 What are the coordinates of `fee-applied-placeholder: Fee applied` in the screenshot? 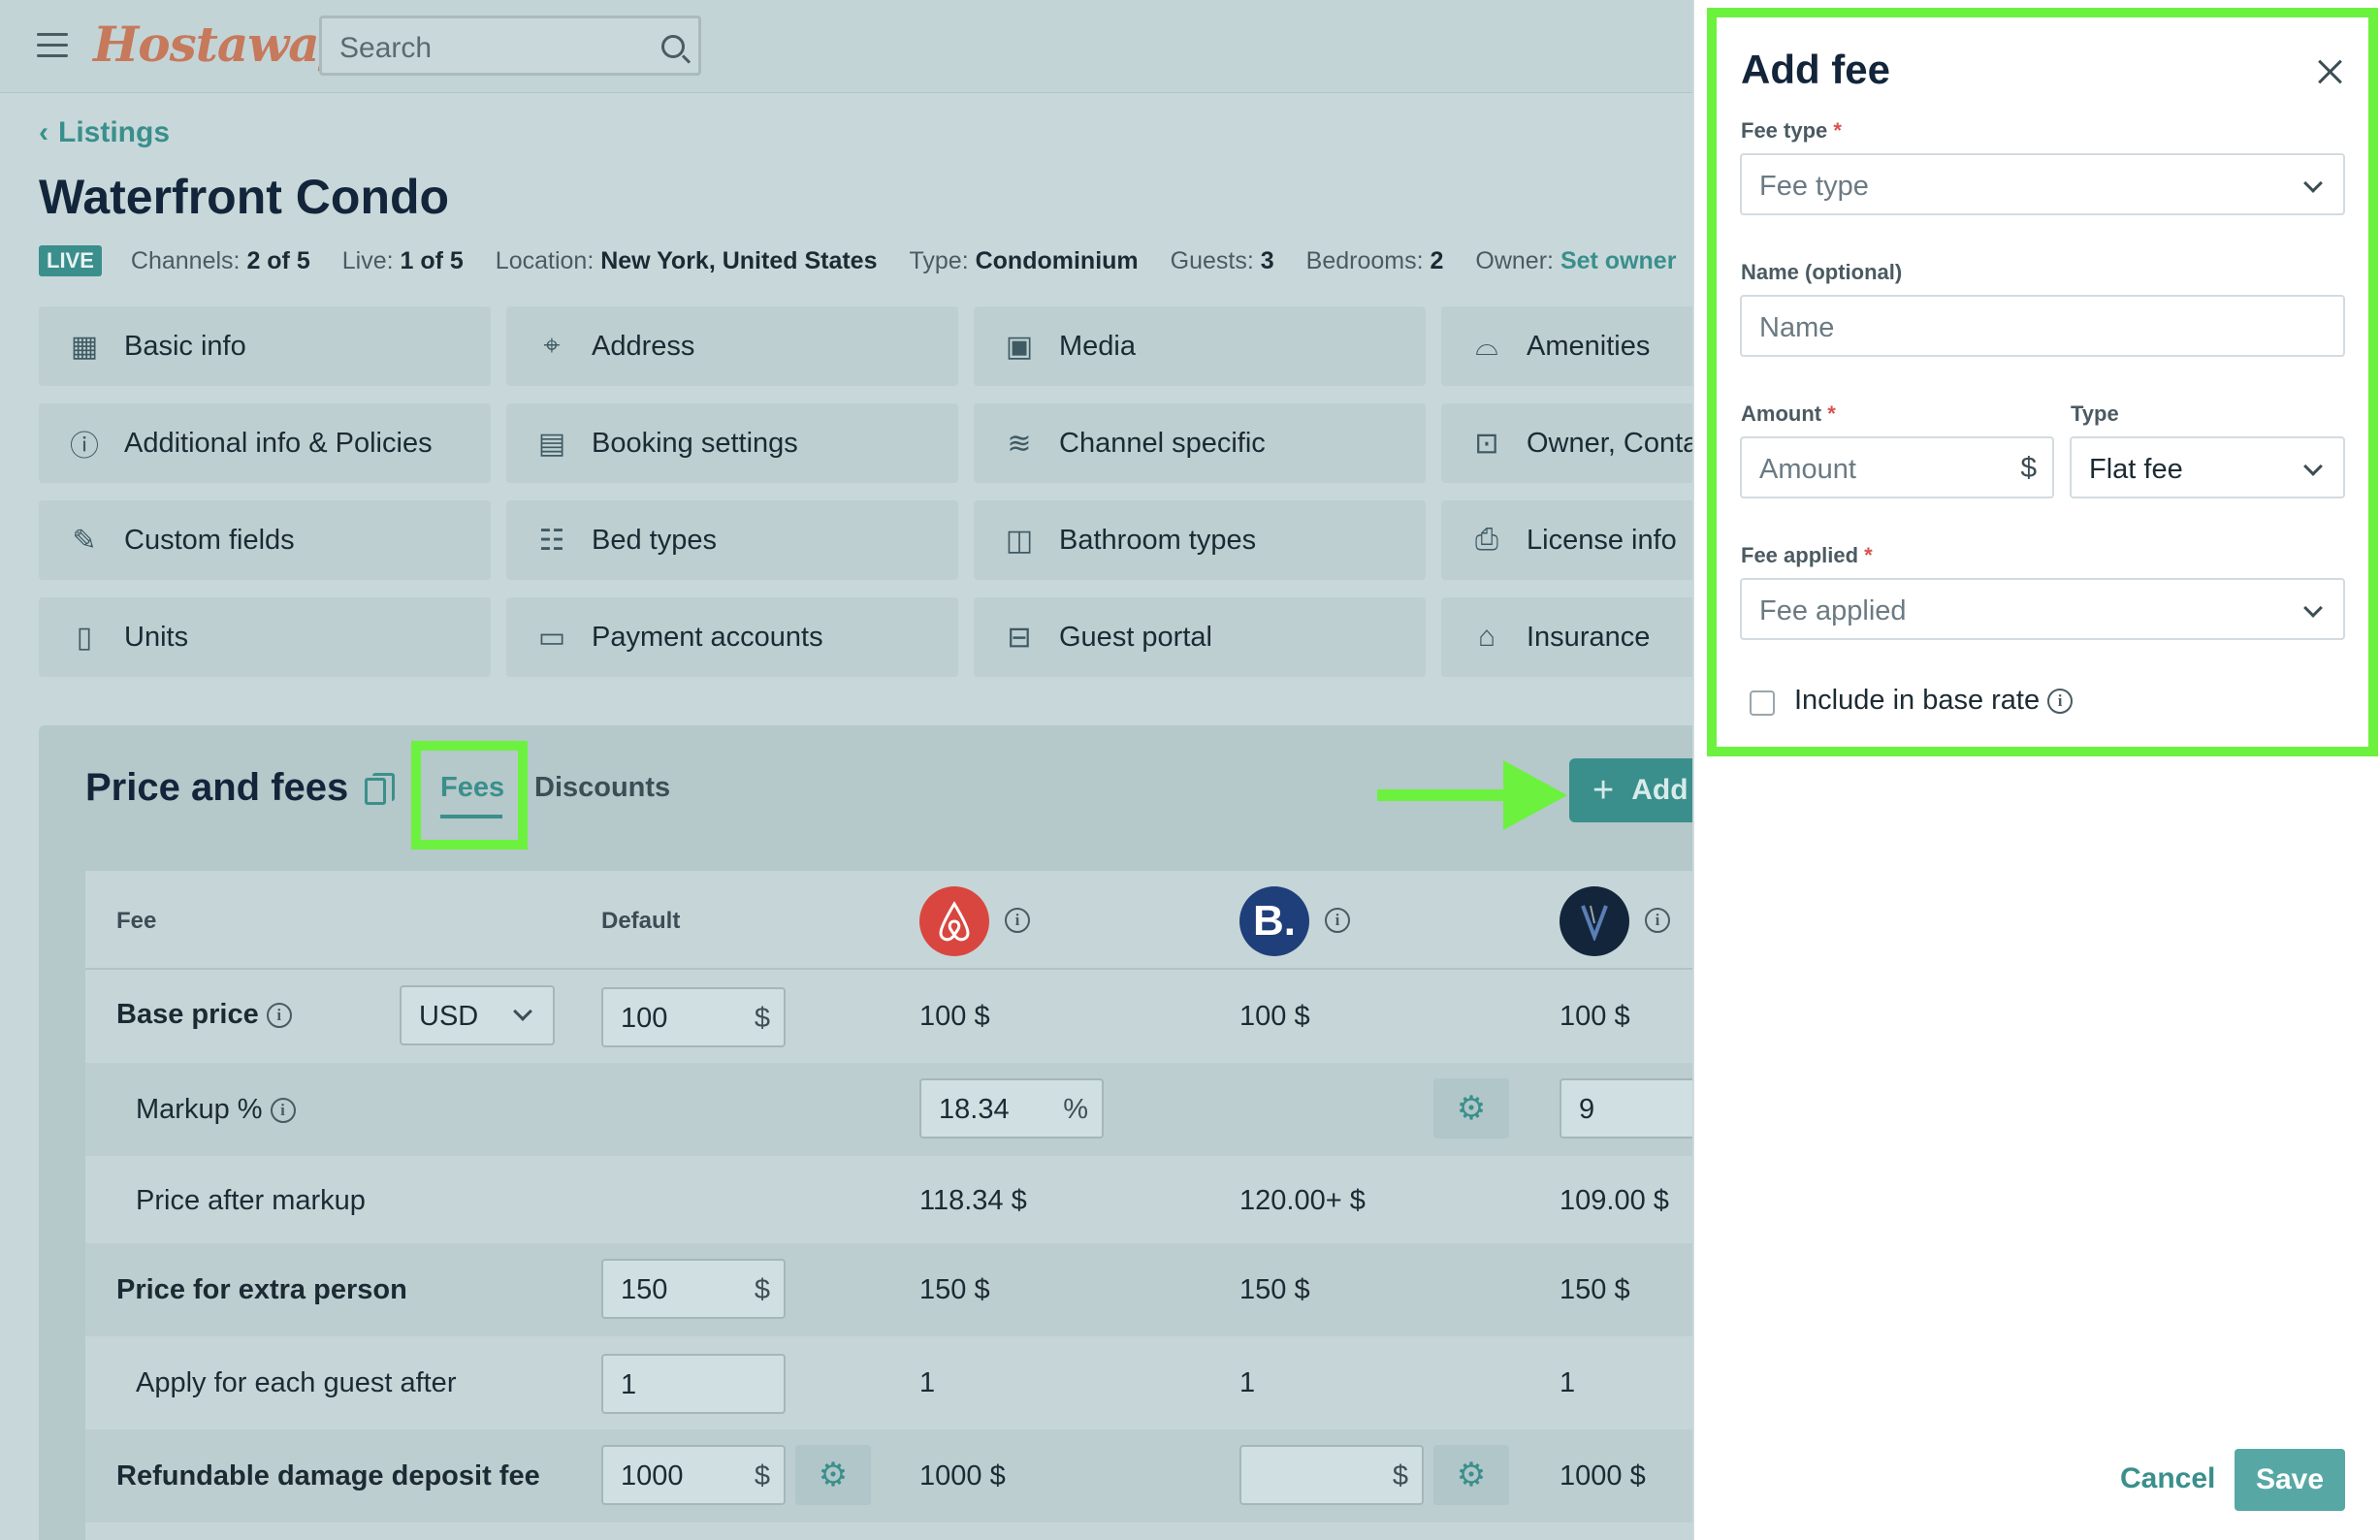 It's located at (1833, 611).